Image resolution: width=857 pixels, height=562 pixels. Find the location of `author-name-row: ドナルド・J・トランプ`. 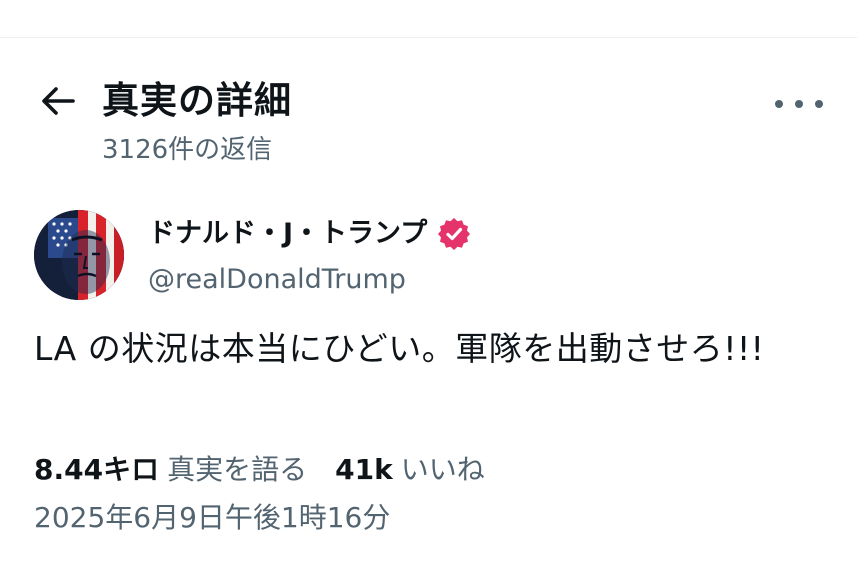

author-name-row: ドナルド・J・トランプ is located at coordinates (309, 234).